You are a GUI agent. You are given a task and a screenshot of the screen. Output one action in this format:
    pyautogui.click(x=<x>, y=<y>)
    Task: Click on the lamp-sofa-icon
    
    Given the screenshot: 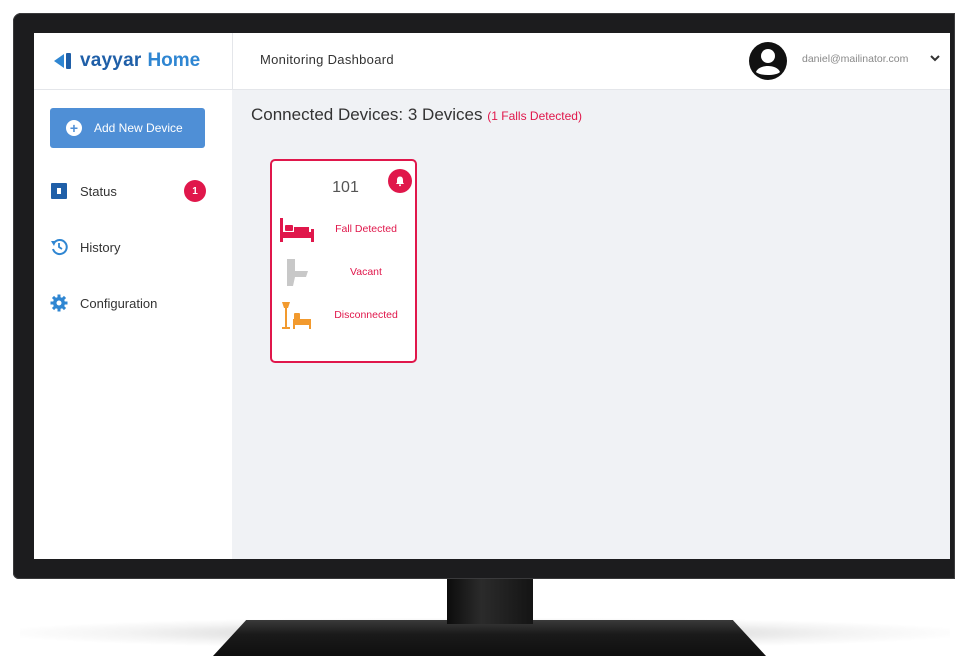 What is the action you would take?
    pyautogui.click(x=296, y=315)
    